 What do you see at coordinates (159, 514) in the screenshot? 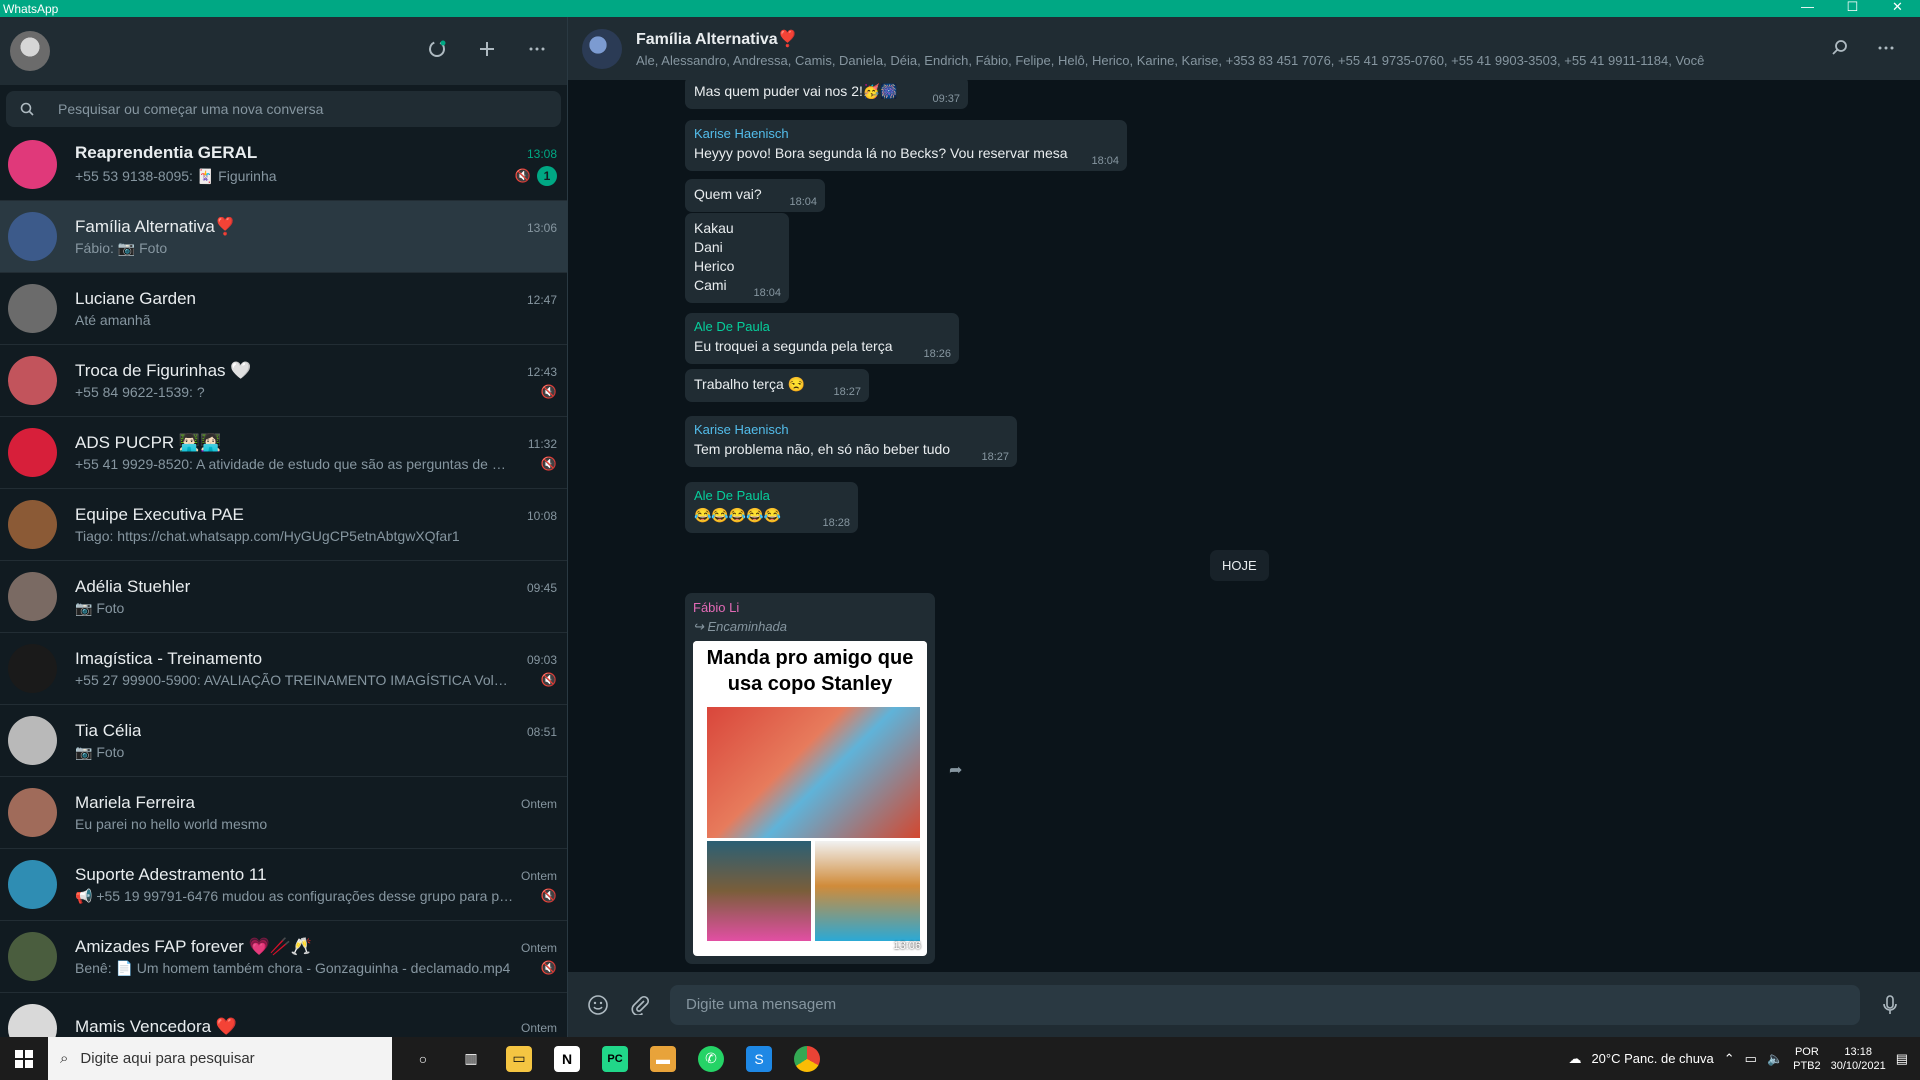
I see `chat-name: Equipe Executiva PAE` at bounding box center [159, 514].